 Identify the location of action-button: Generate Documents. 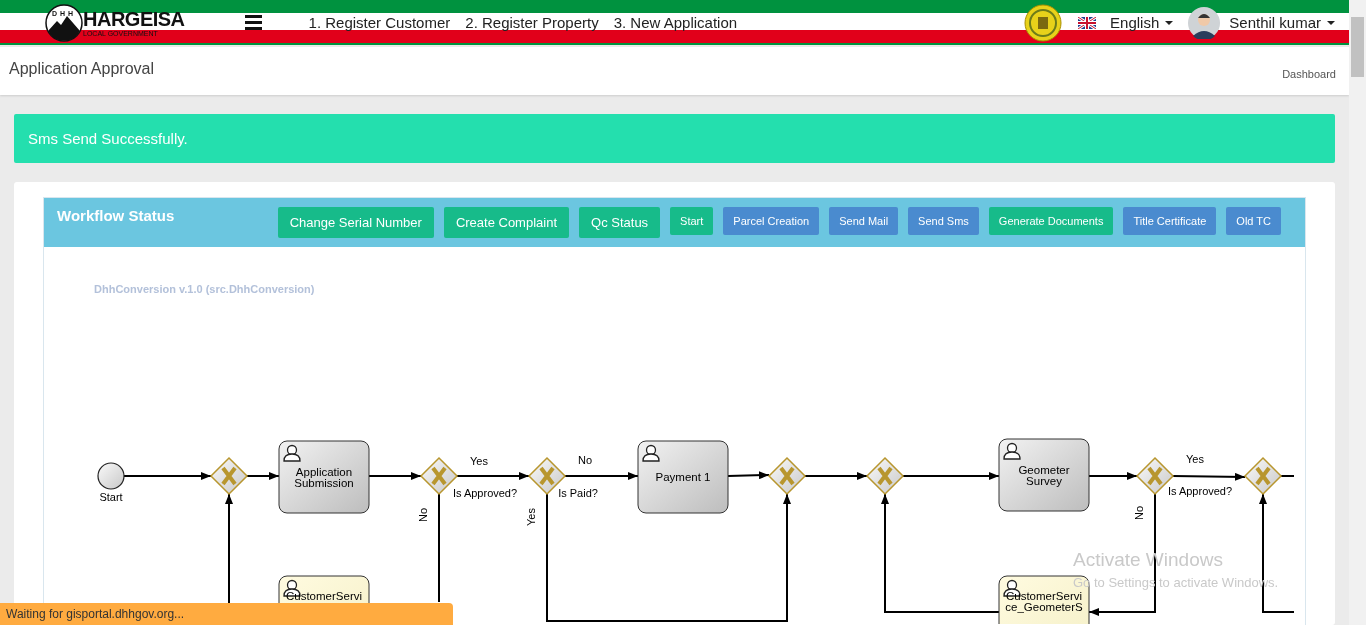
(1051, 221).